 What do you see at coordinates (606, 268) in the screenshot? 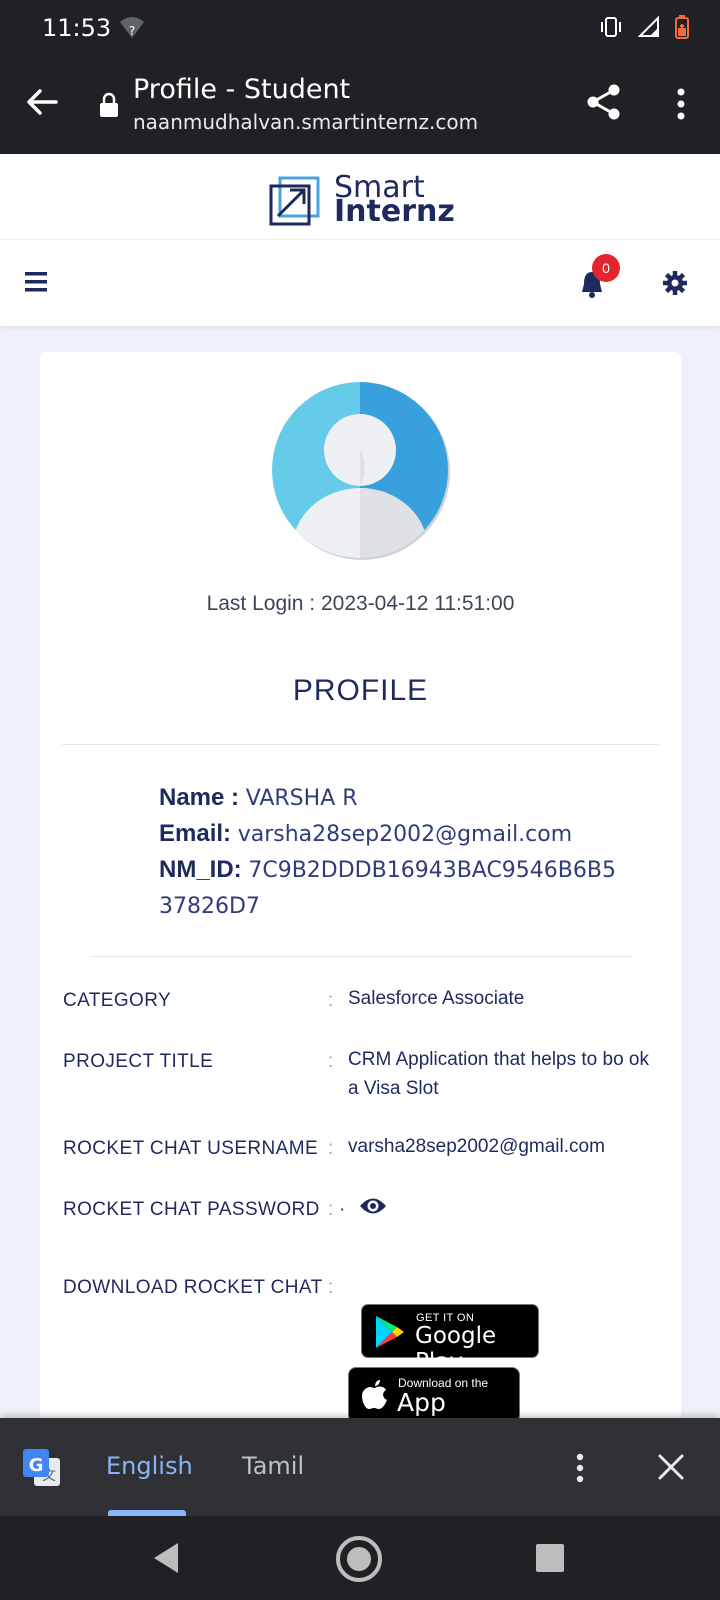
I see `notification-count-badge: 0` at bounding box center [606, 268].